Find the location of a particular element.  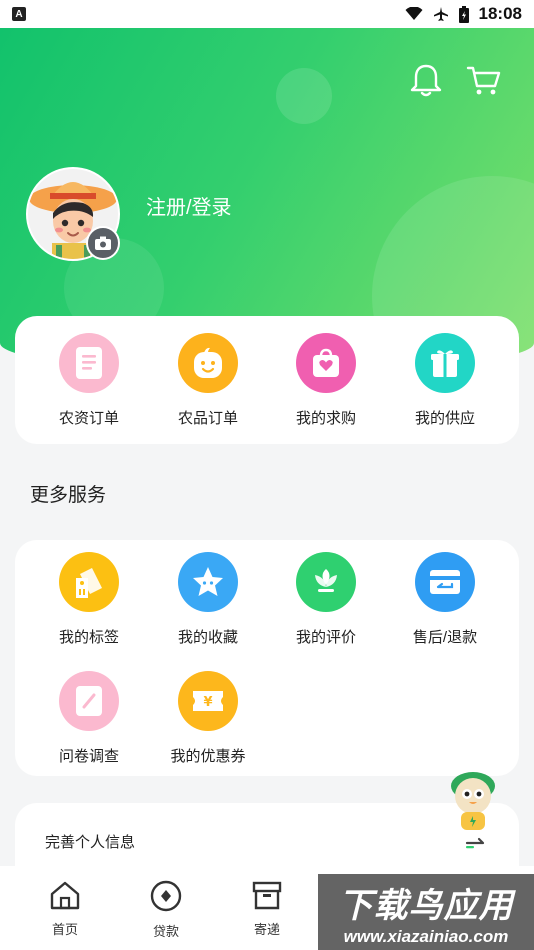

service-item-label: 我的优惠券 is located at coordinates (208, 756).